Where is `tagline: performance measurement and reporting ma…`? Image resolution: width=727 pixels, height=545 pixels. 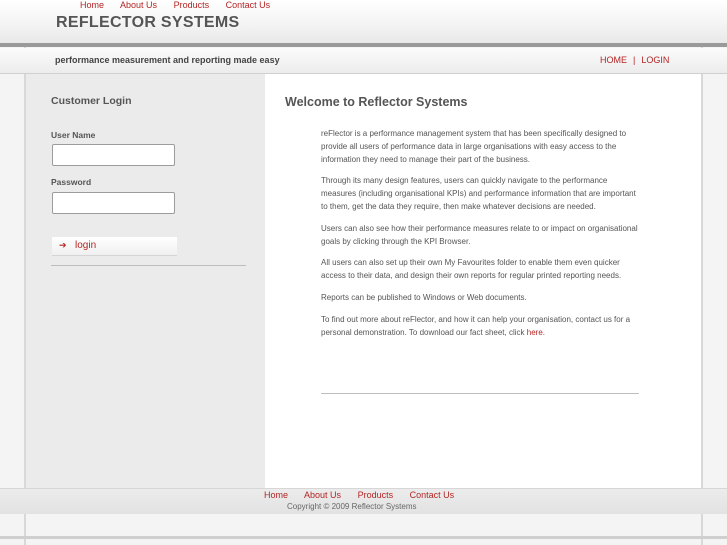
tagline: performance measurement and reporting ma… is located at coordinates (167, 60).